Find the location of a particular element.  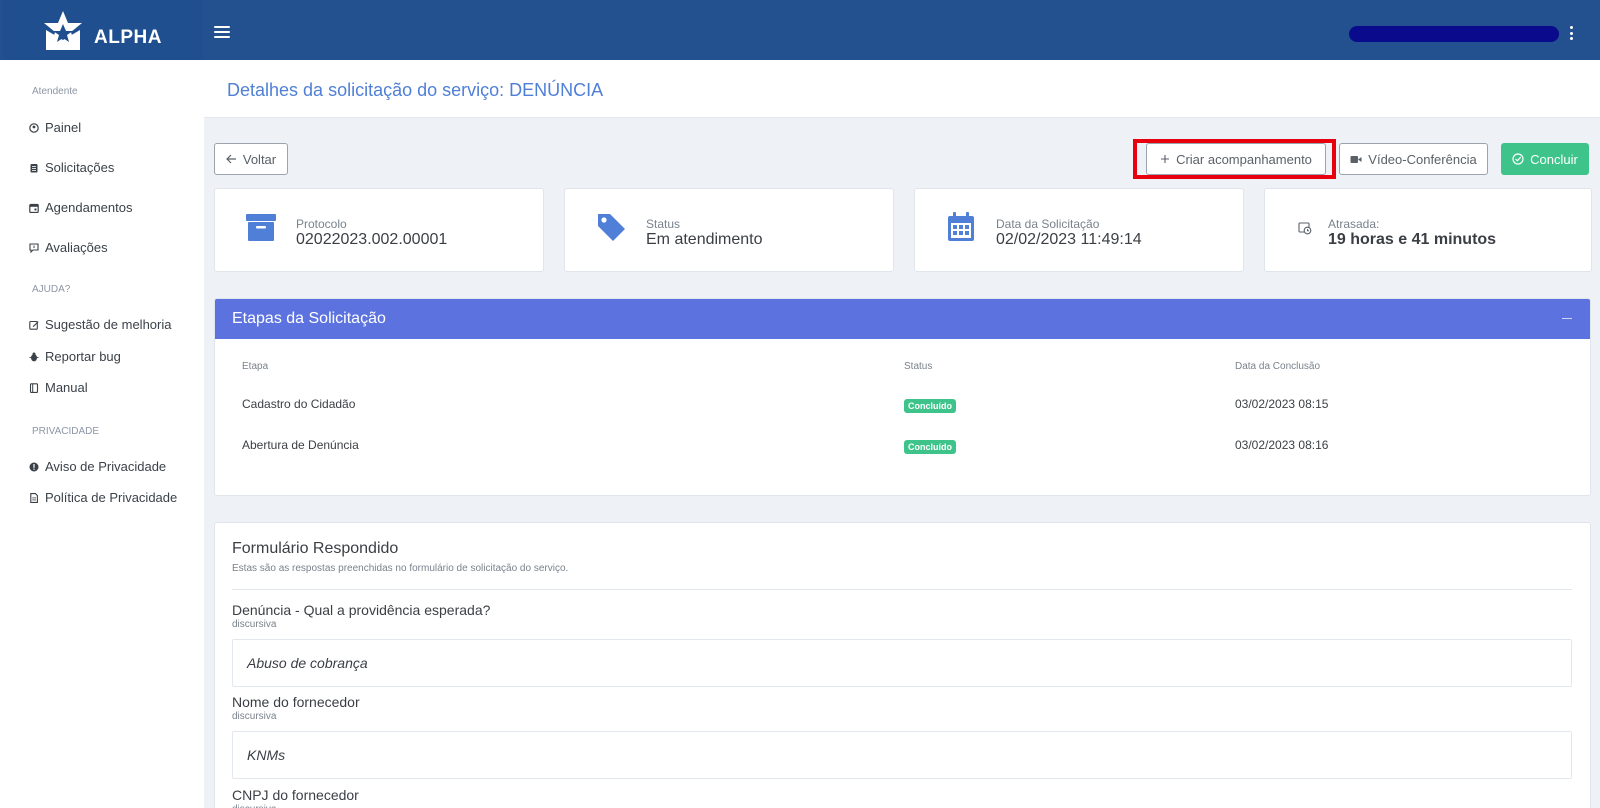

collapse-icon is located at coordinates (1567, 318).